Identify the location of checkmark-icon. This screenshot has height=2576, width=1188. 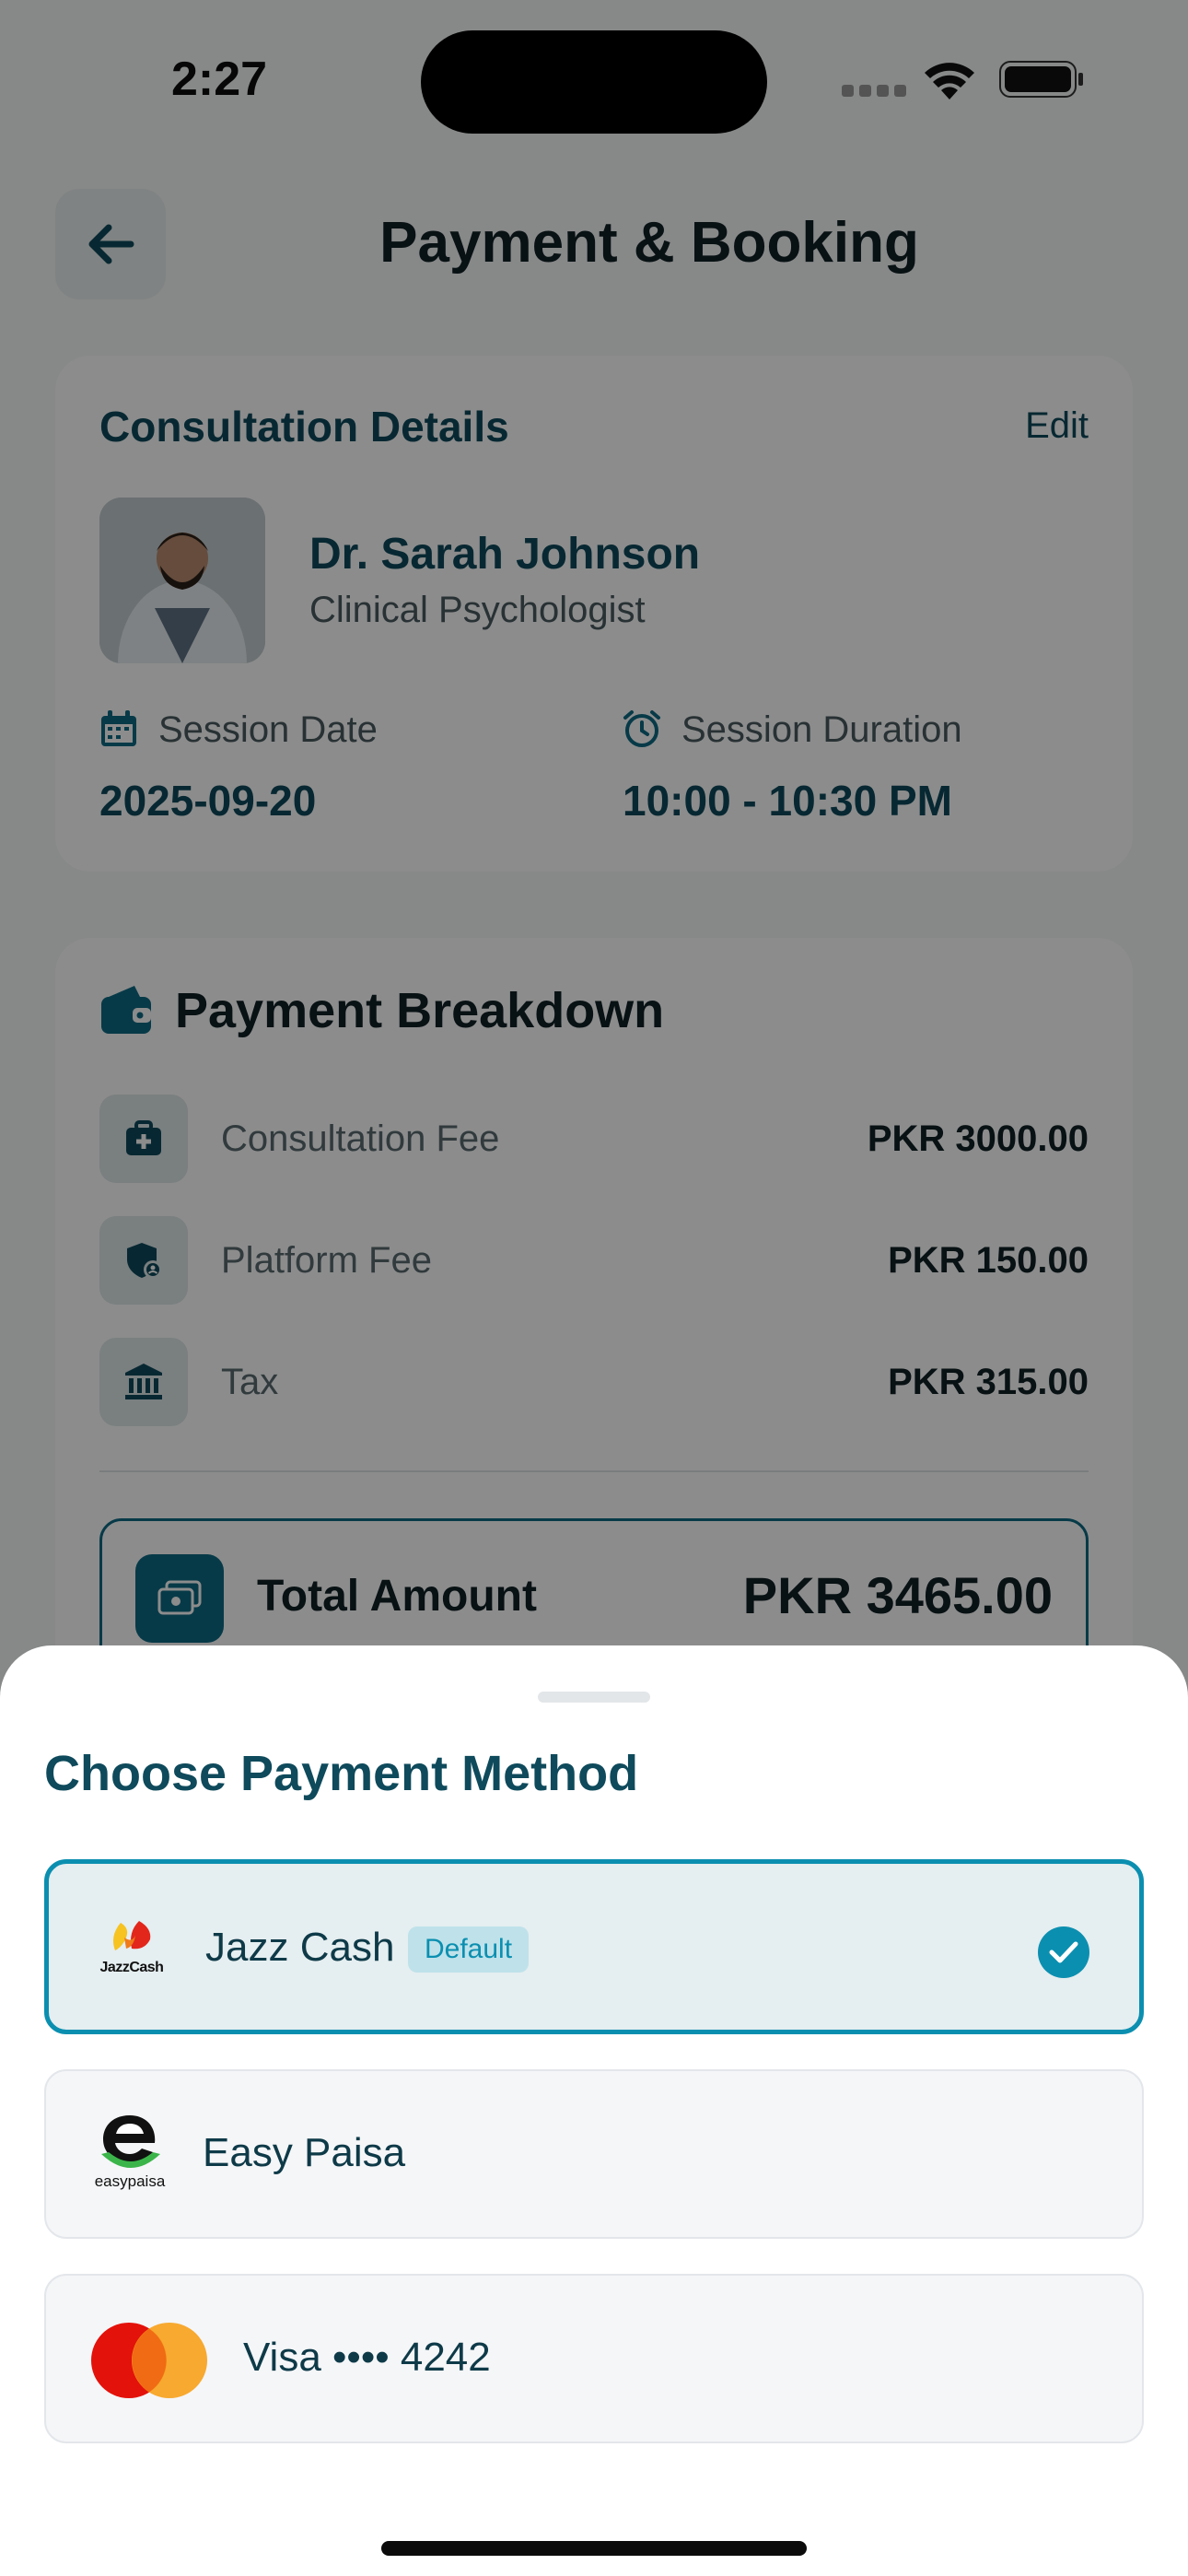
(1063, 1952).